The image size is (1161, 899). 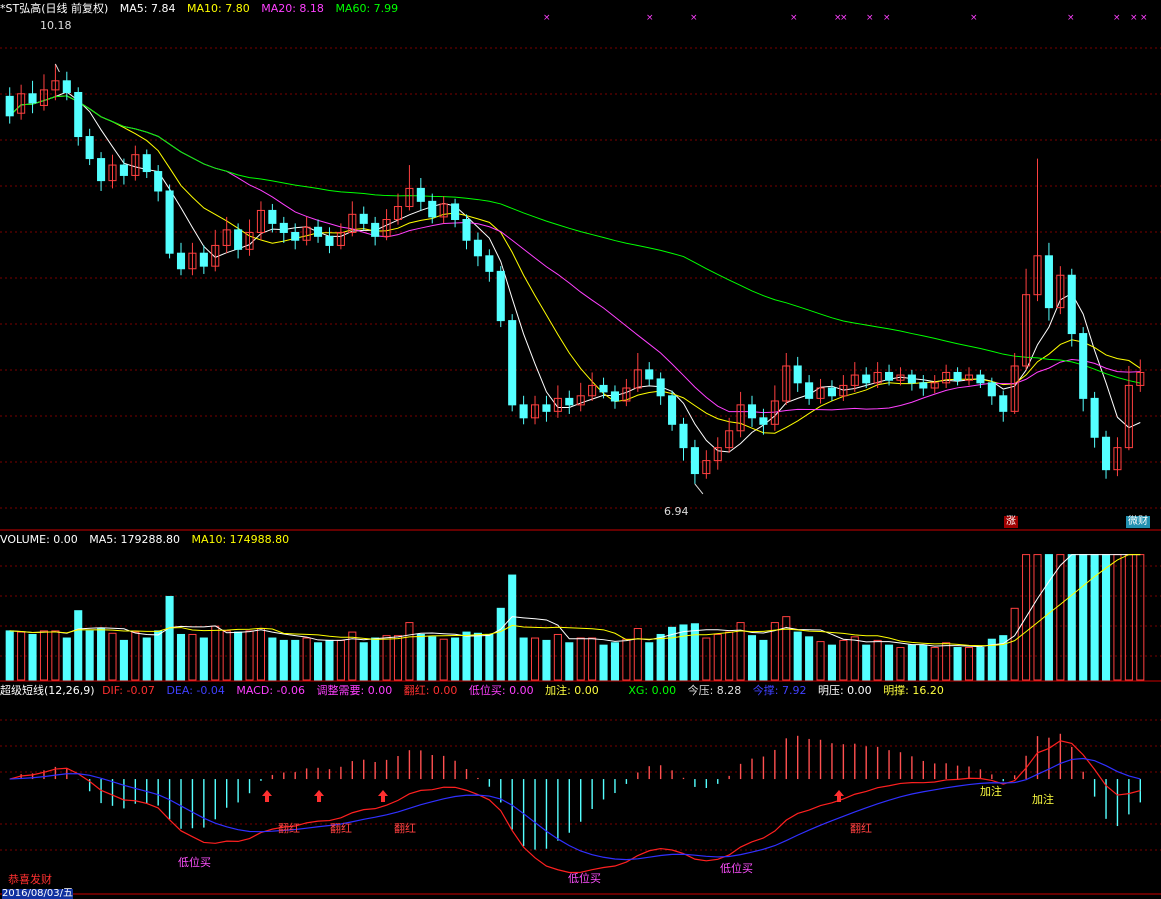 I want to click on signal-turn-red-4: 翻红, so click(x=861, y=828).